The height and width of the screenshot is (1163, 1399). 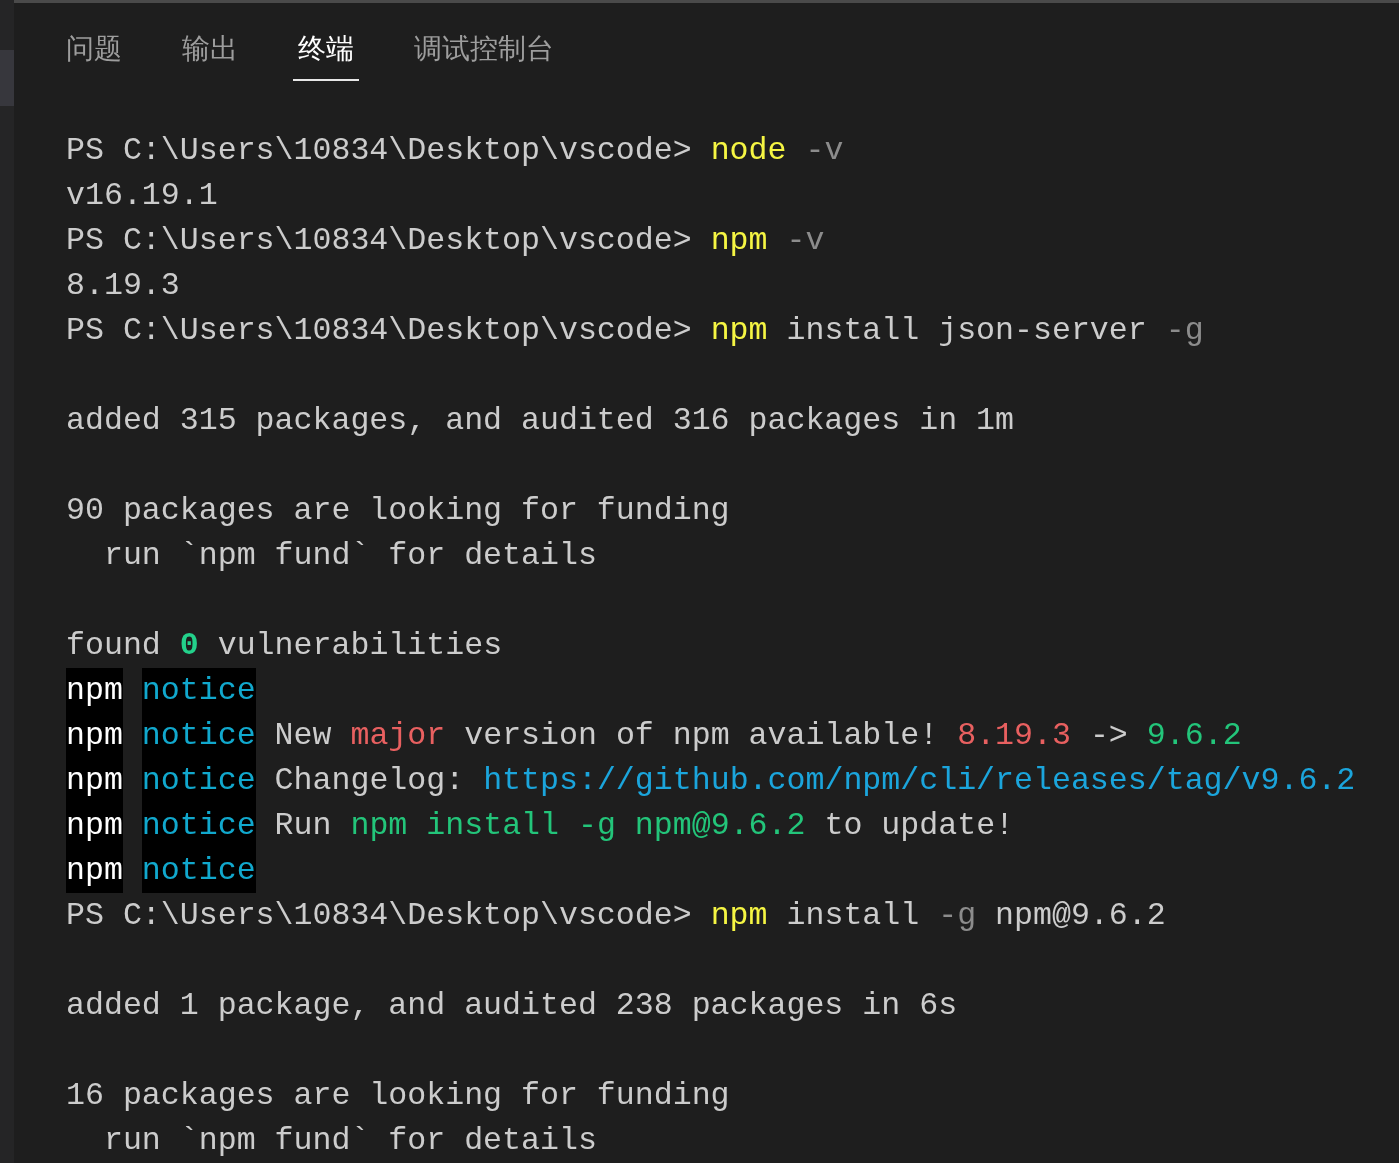 What do you see at coordinates (919, 826) in the screenshot?
I see `output-text: to update!` at bounding box center [919, 826].